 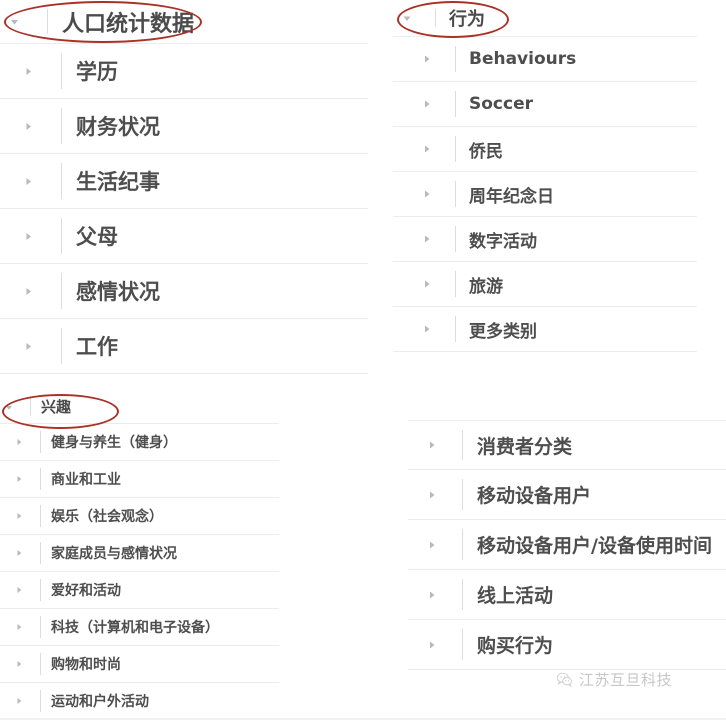 I want to click on list-item-label: 数字活动, so click(x=503, y=241).